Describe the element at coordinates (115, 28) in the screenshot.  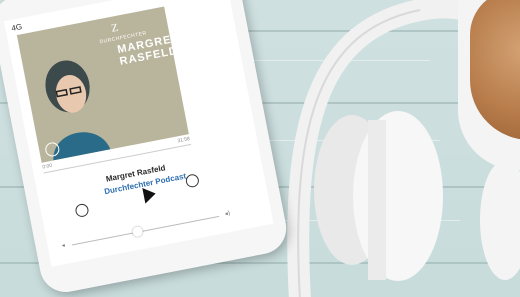
I see `logo-mark: Z` at that location.